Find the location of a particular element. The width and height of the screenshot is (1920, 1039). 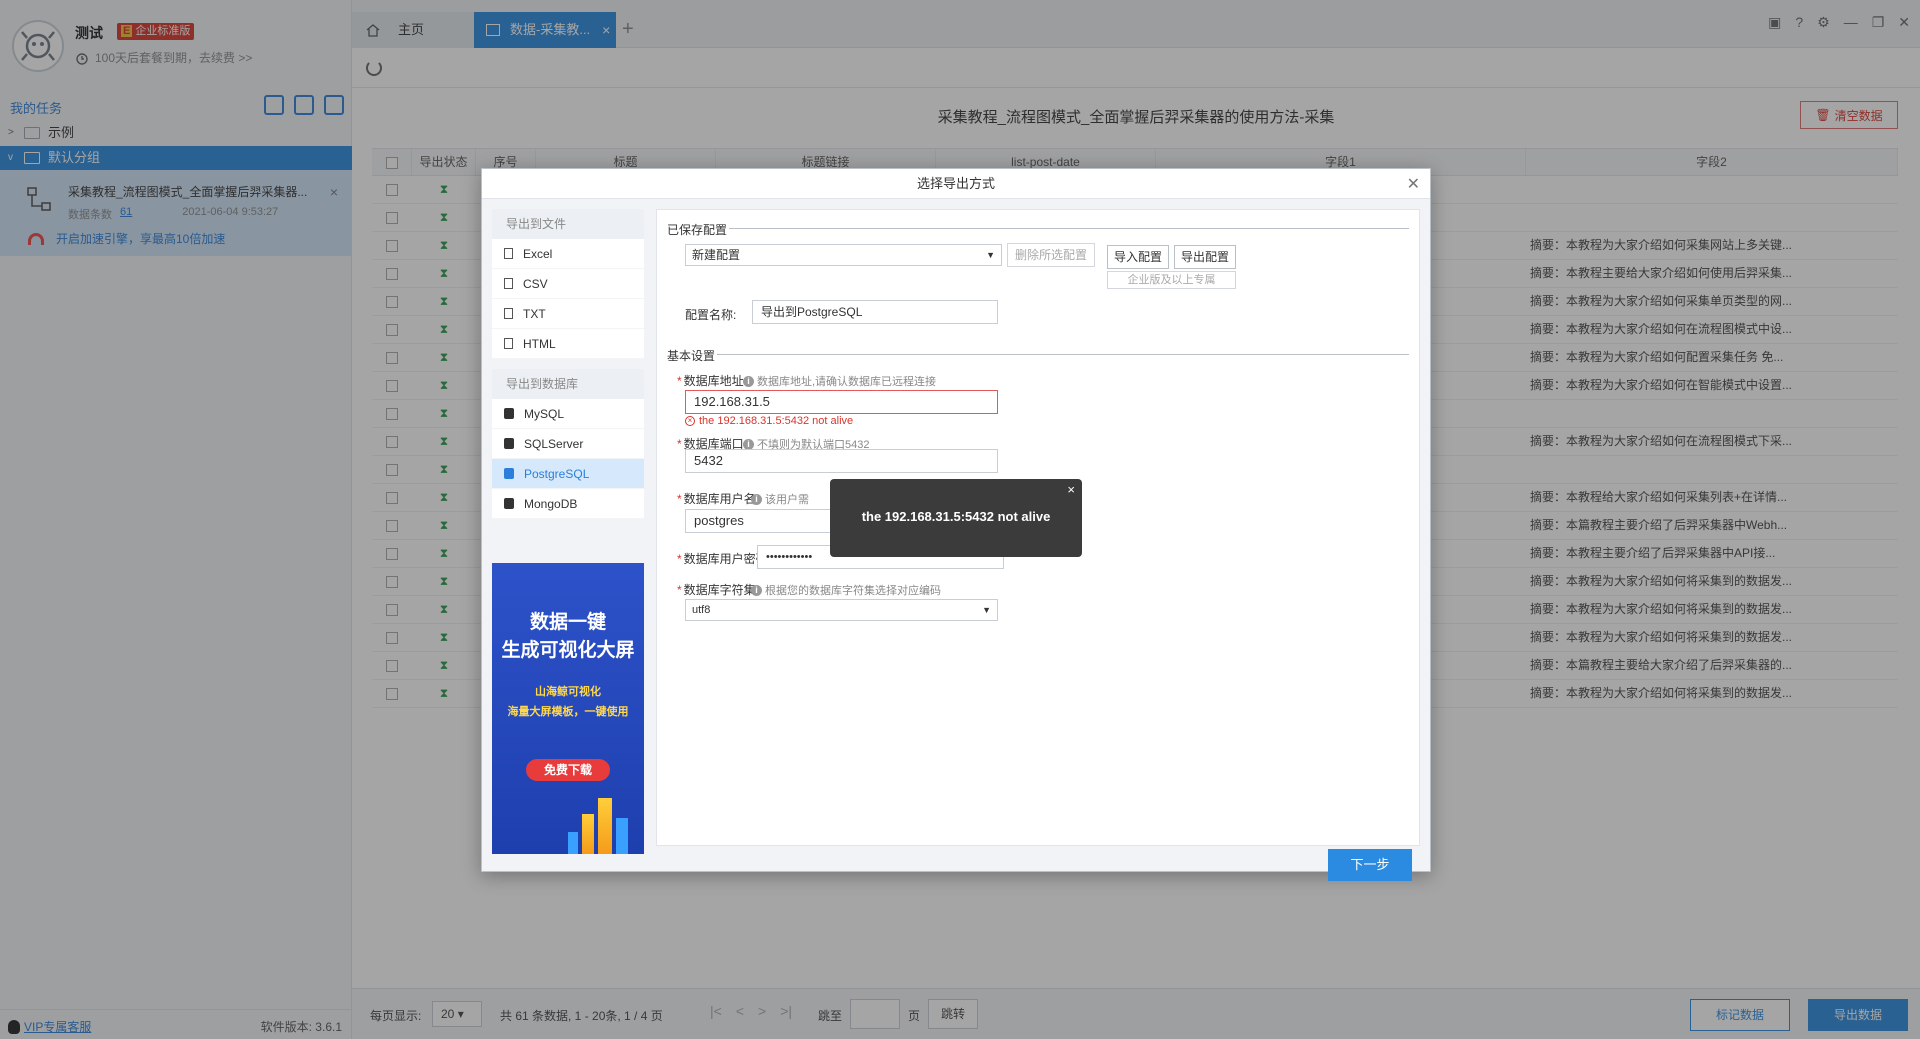

ad-headline: 数据一键 is located at coordinates (567, 622).